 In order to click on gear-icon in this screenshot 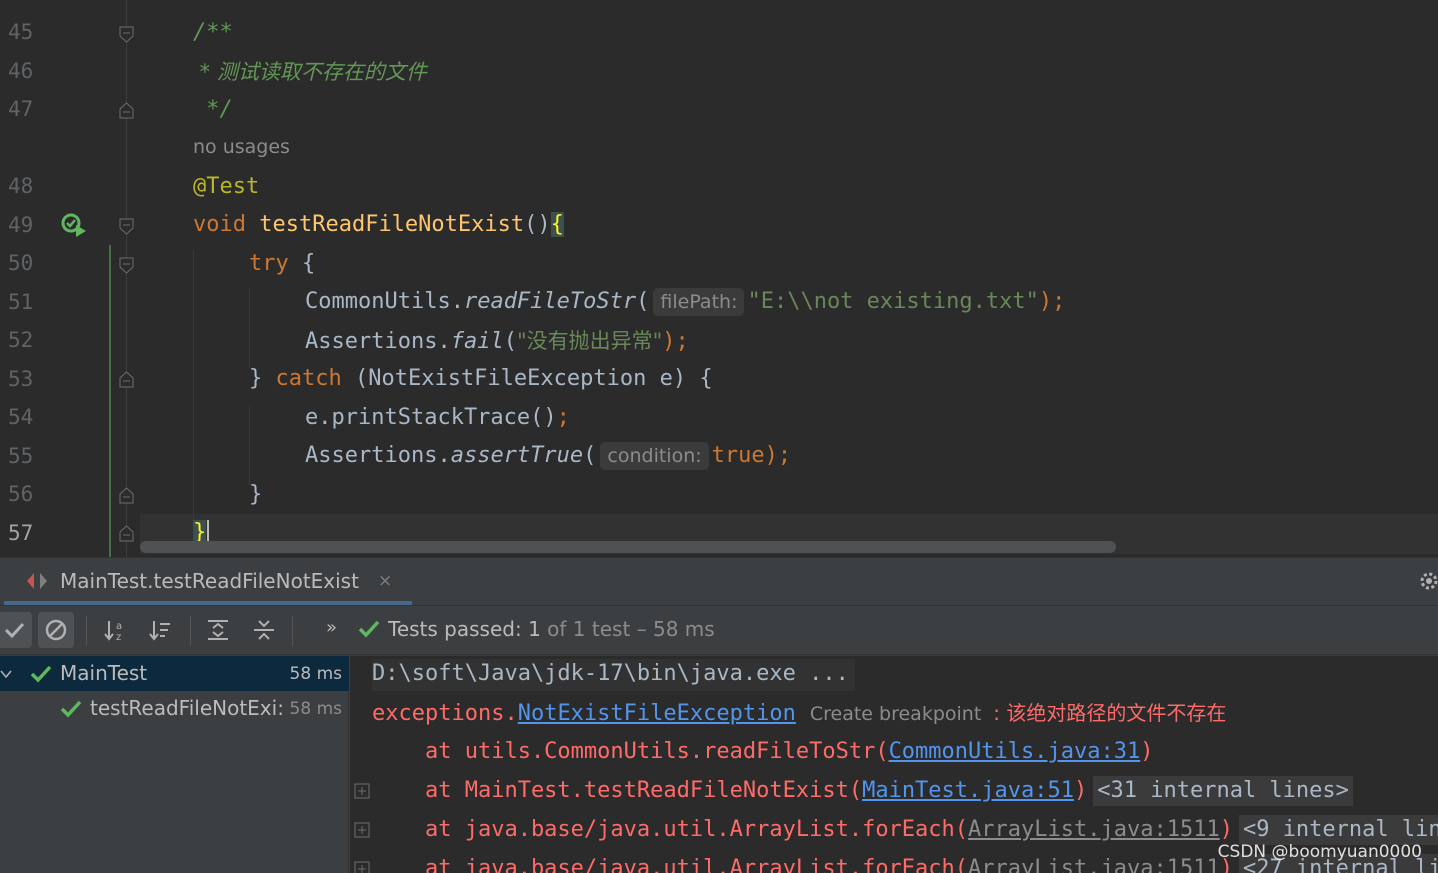, I will do `click(1428, 583)`.